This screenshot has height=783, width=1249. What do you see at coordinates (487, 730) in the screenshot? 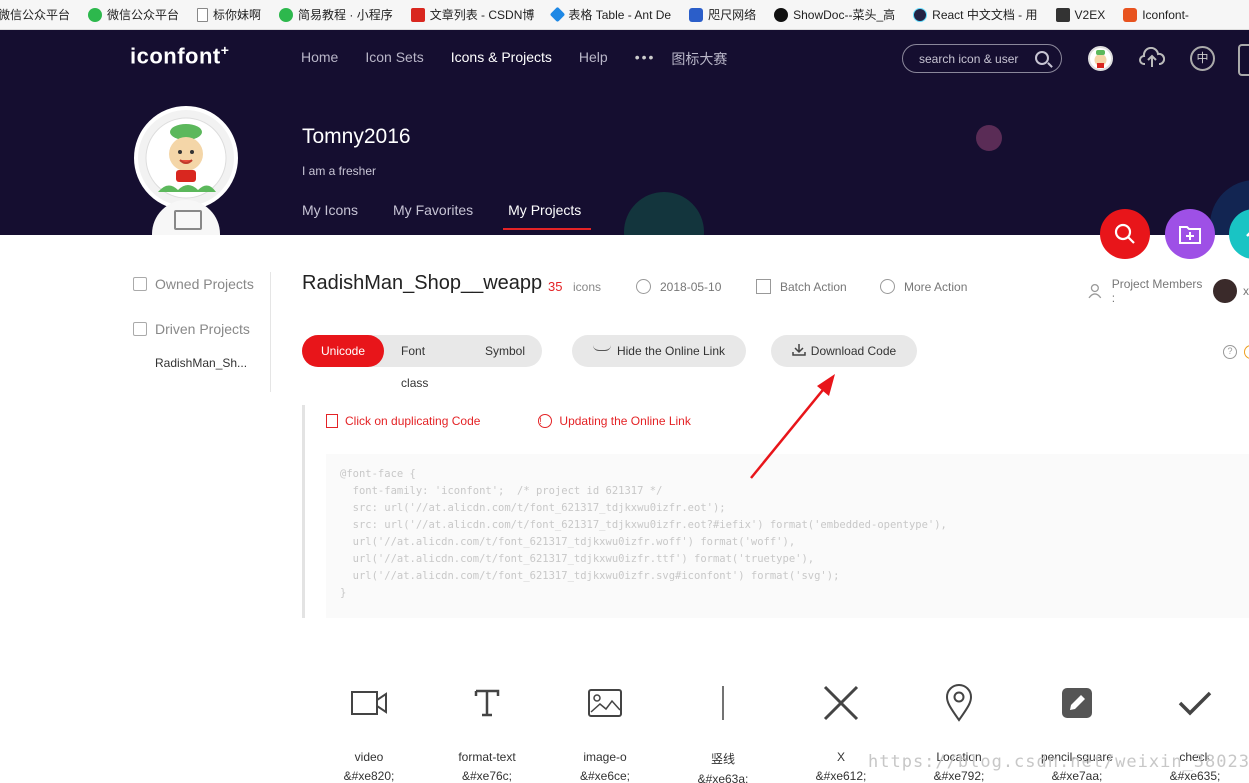
I see `icon-card: format-text &#xe76c;` at bounding box center [487, 730].